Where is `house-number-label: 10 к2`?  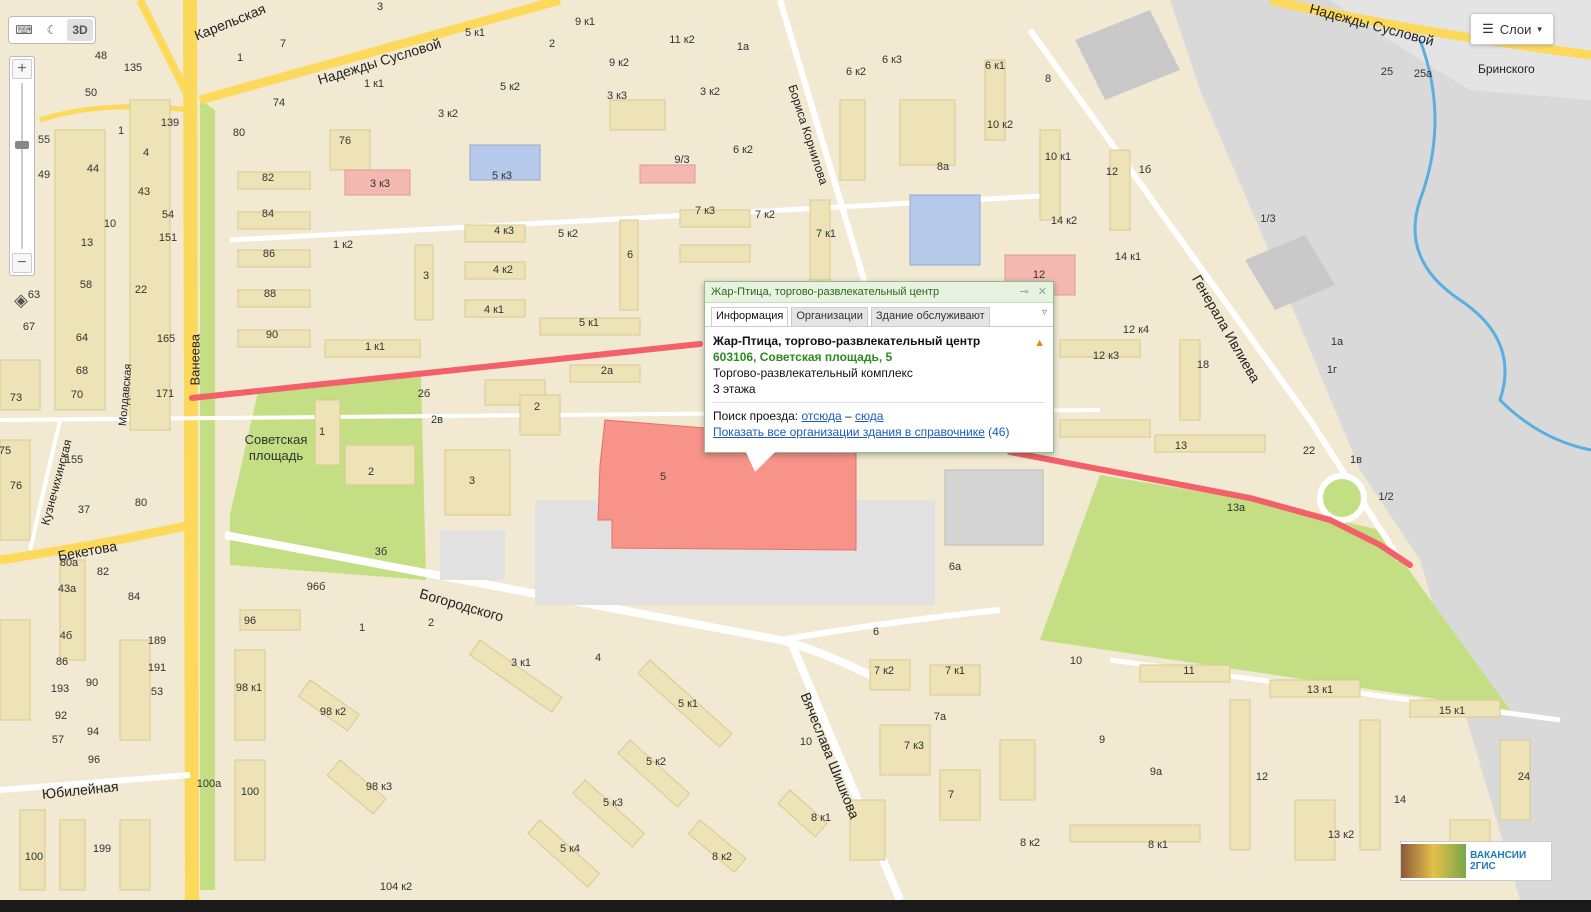 house-number-label: 10 к2 is located at coordinates (1000, 125).